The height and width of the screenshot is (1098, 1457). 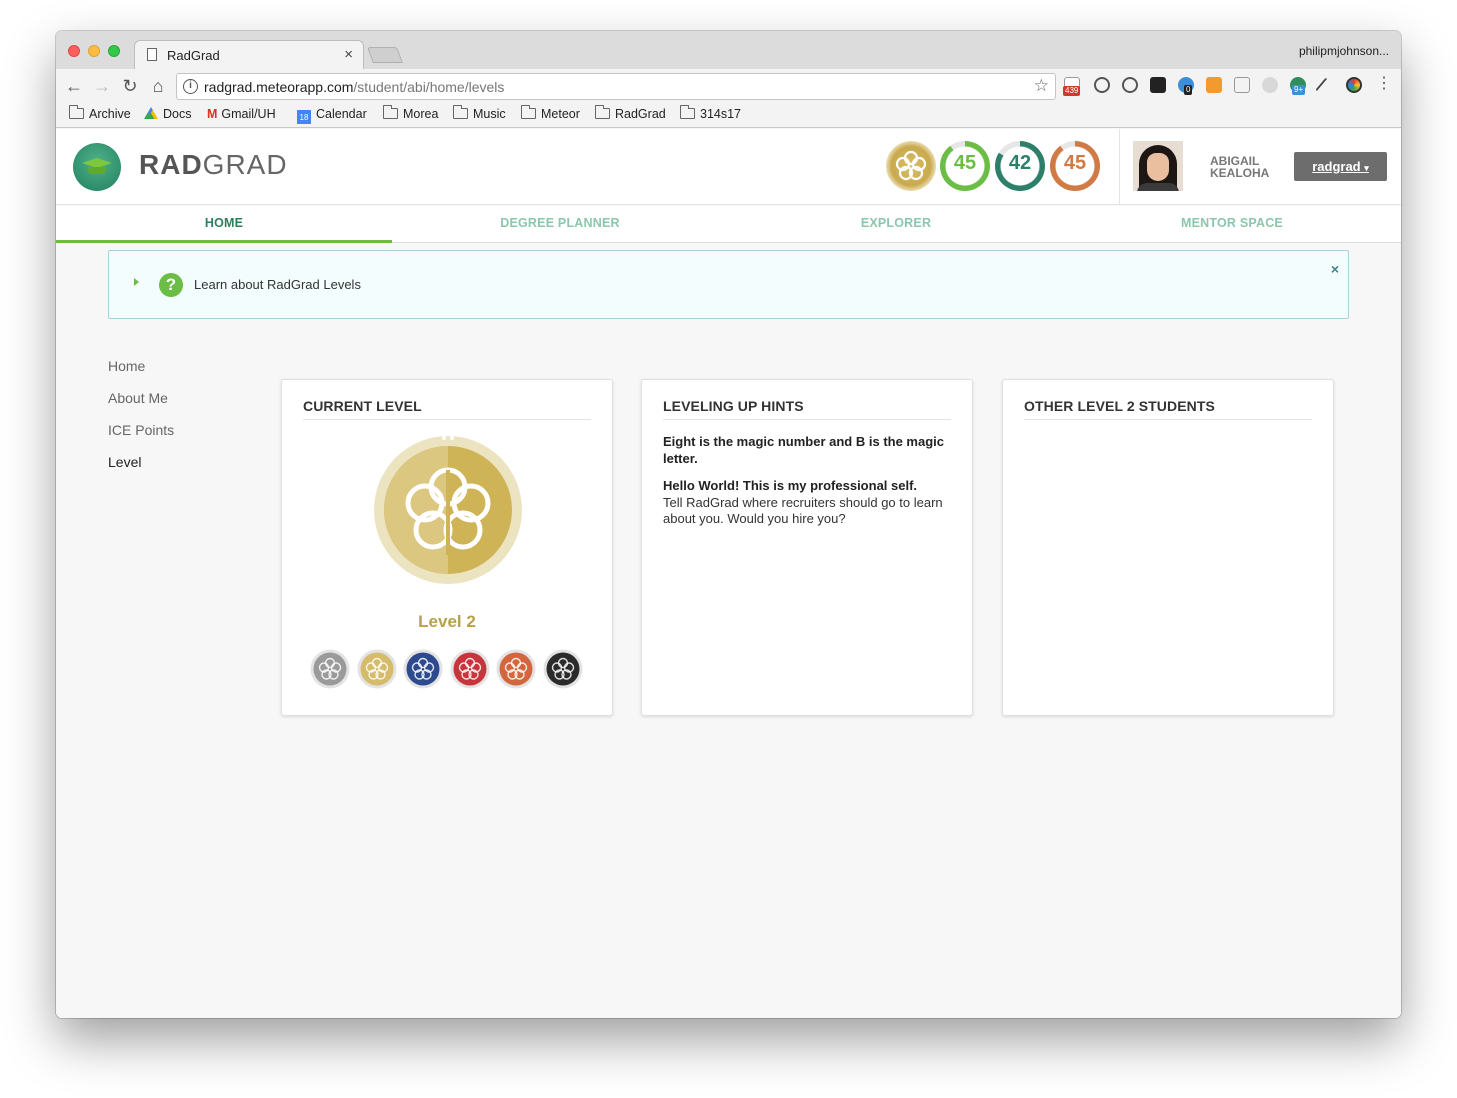 What do you see at coordinates (479, 113) in the screenshot?
I see `bookmark-music: Music` at bounding box center [479, 113].